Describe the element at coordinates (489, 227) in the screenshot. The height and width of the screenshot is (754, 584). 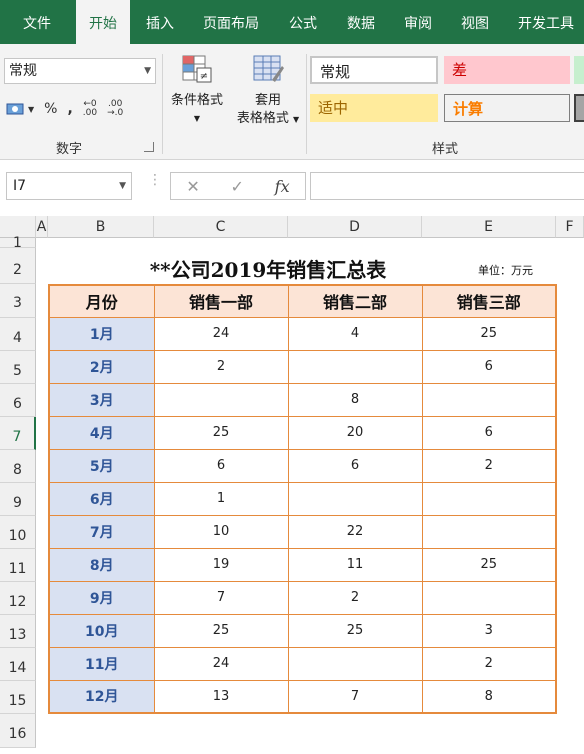
I see `column-header-e: E` at that location.